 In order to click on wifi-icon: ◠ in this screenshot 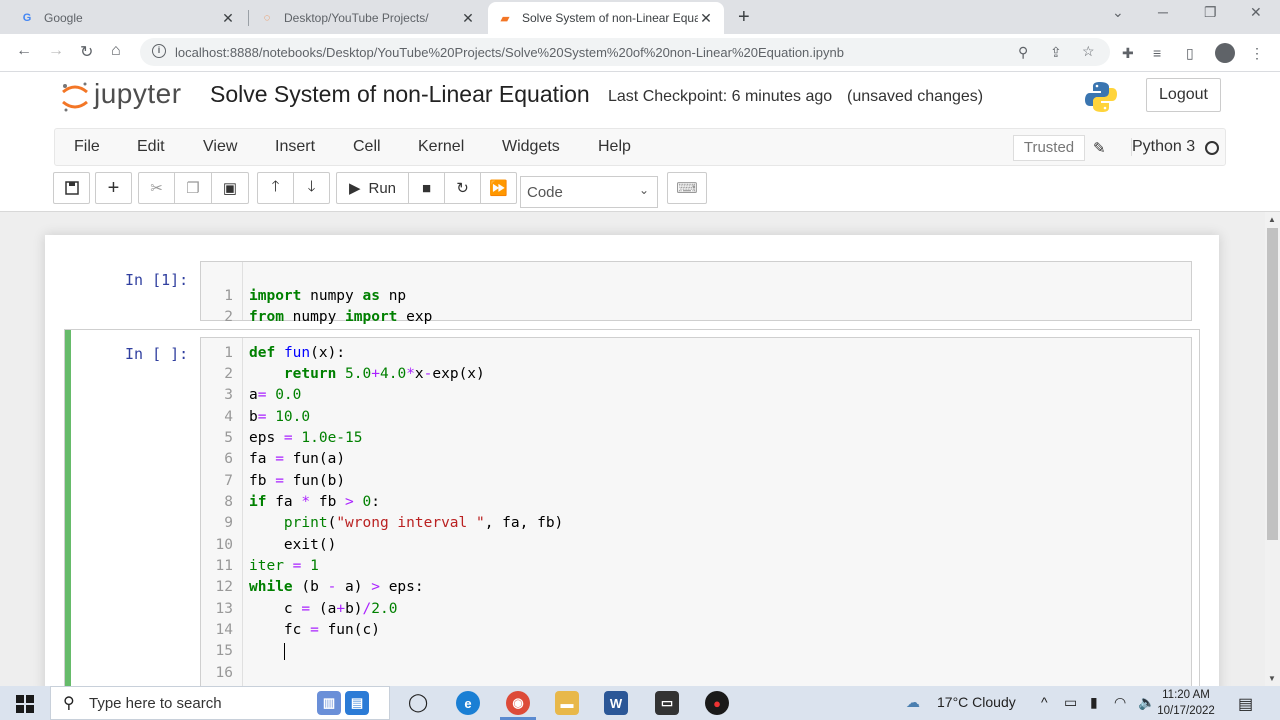, I will do `click(1120, 702)`.